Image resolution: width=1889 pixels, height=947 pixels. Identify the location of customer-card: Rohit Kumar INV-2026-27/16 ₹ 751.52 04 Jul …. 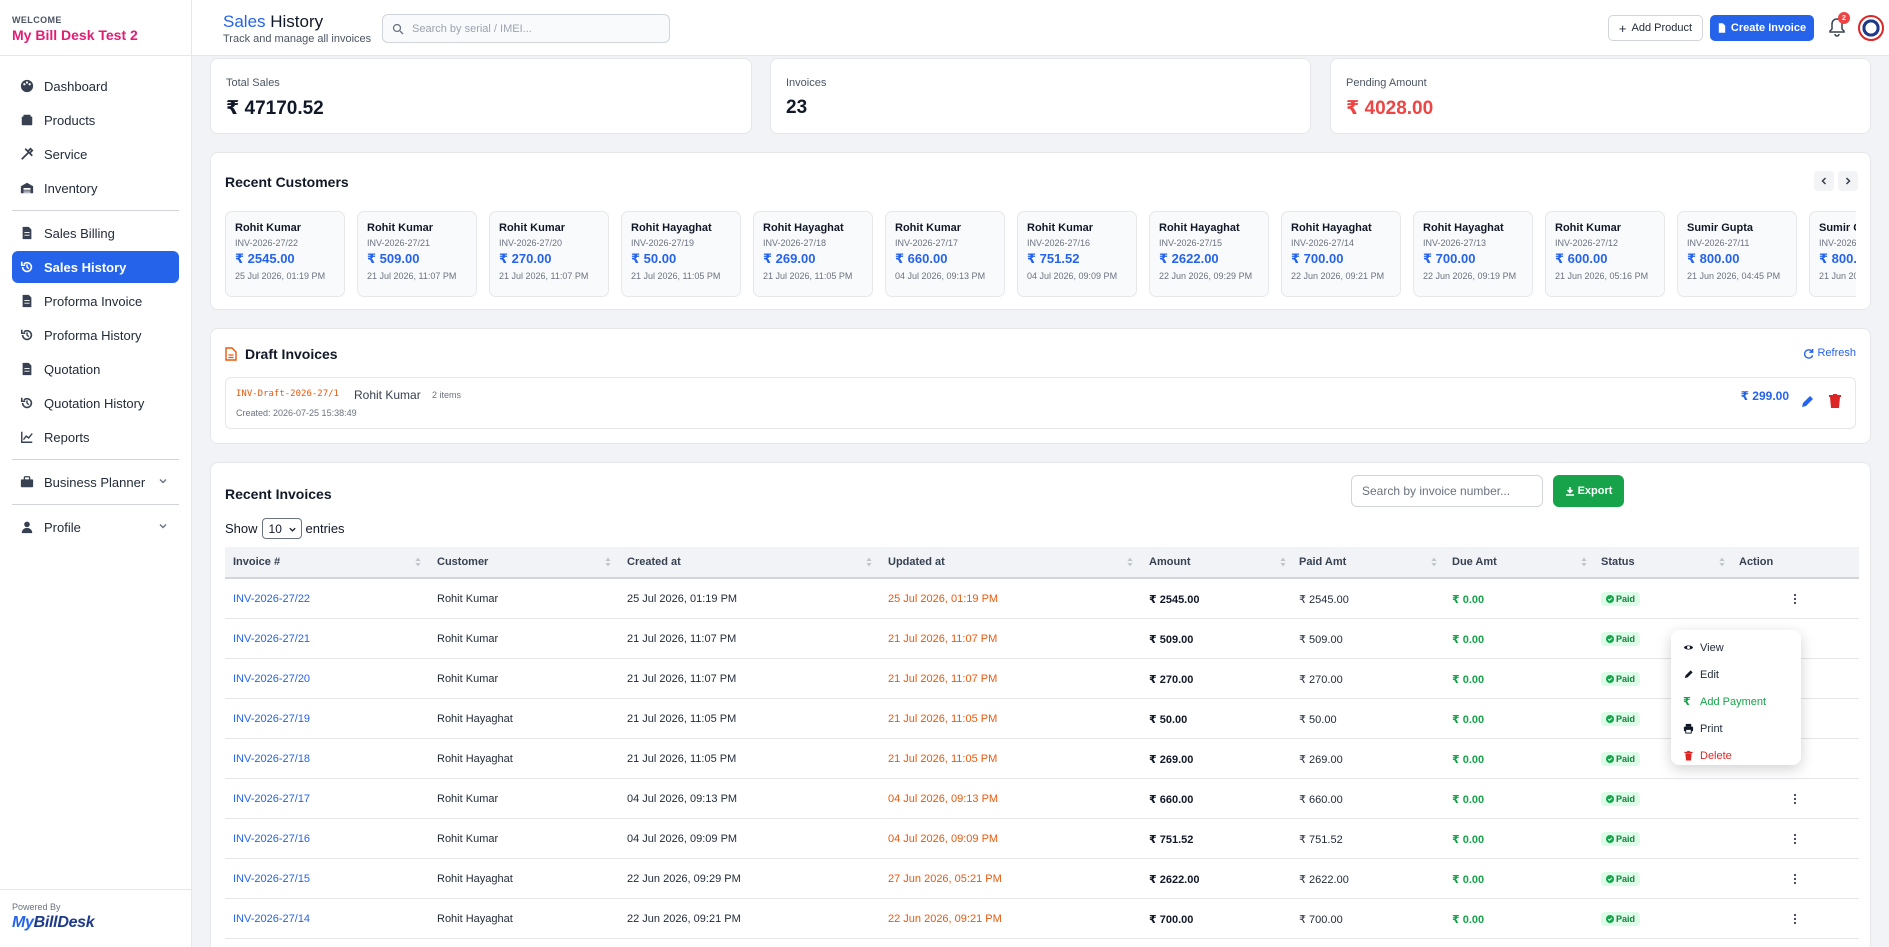
(1077, 254).